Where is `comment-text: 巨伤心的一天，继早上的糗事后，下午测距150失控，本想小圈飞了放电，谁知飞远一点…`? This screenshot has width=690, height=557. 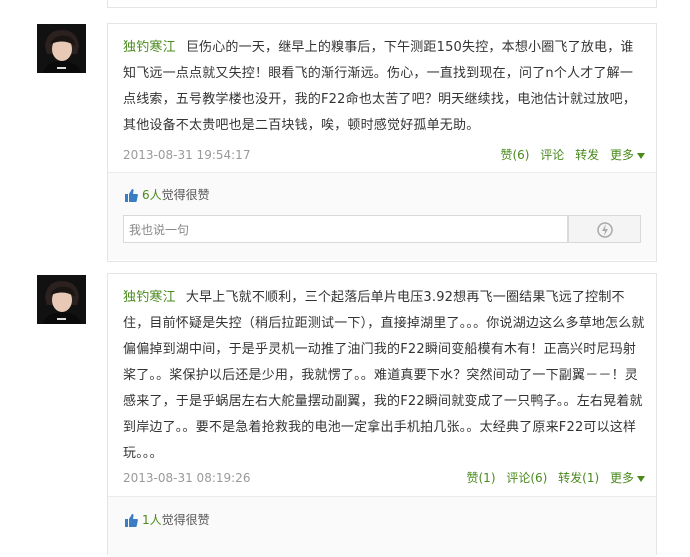
comment-text: 巨伤心的一天，继早上的糗事后，下午测距150失控，本想小圈飞了放电，谁知飞远一点… is located at coordinates (380, 86).